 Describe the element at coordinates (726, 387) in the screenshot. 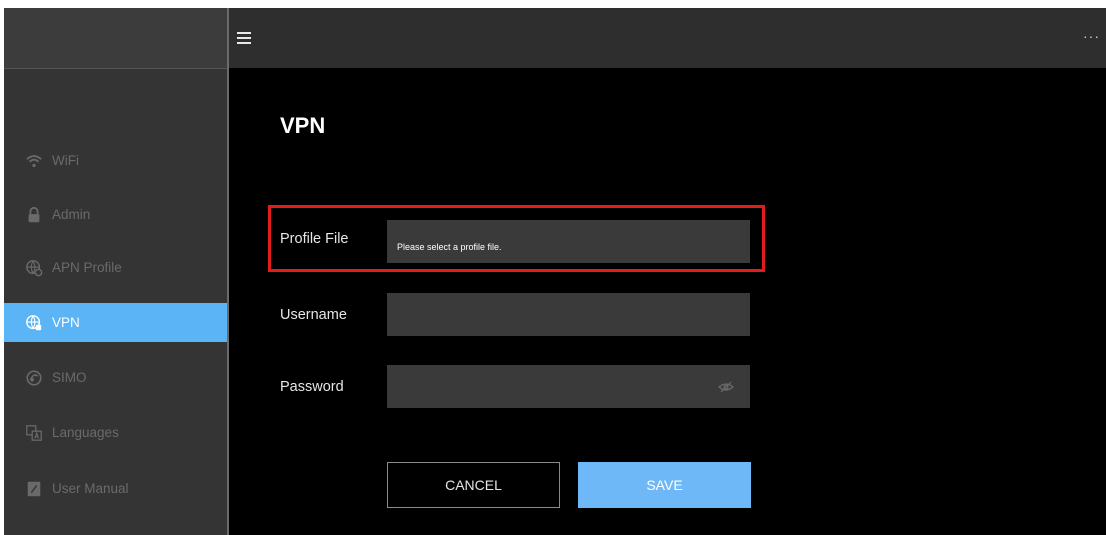

I see `eye-slash-icon` at that location.